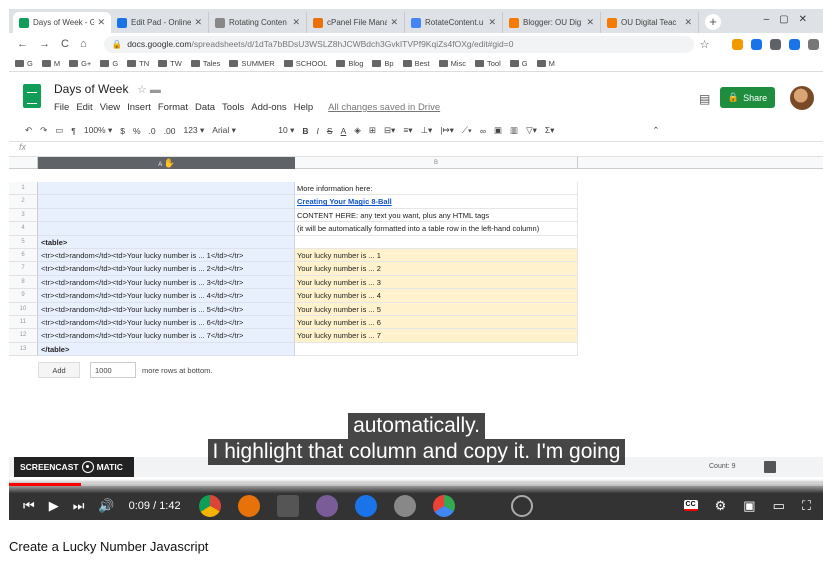 The image size is (835, 565). Describe the element at coordinates (454, 22) in the screenshot. I see `browser-tab: RotateContent.u ✕` at that location.